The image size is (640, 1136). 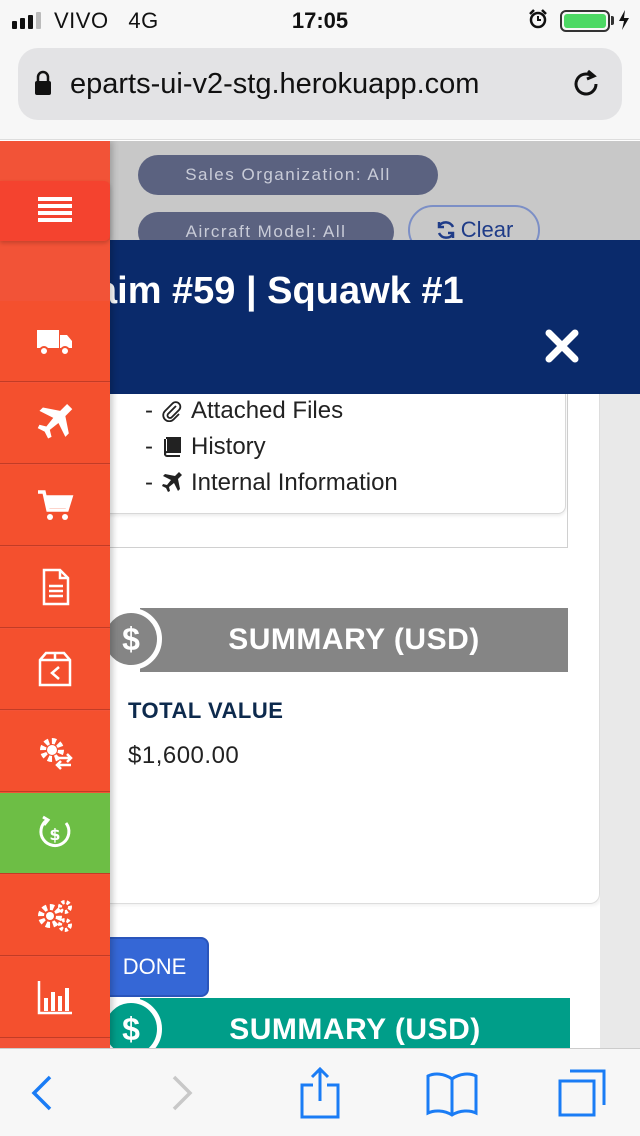 I want to click on nav-item-exchange, so click(x=55, y=751).